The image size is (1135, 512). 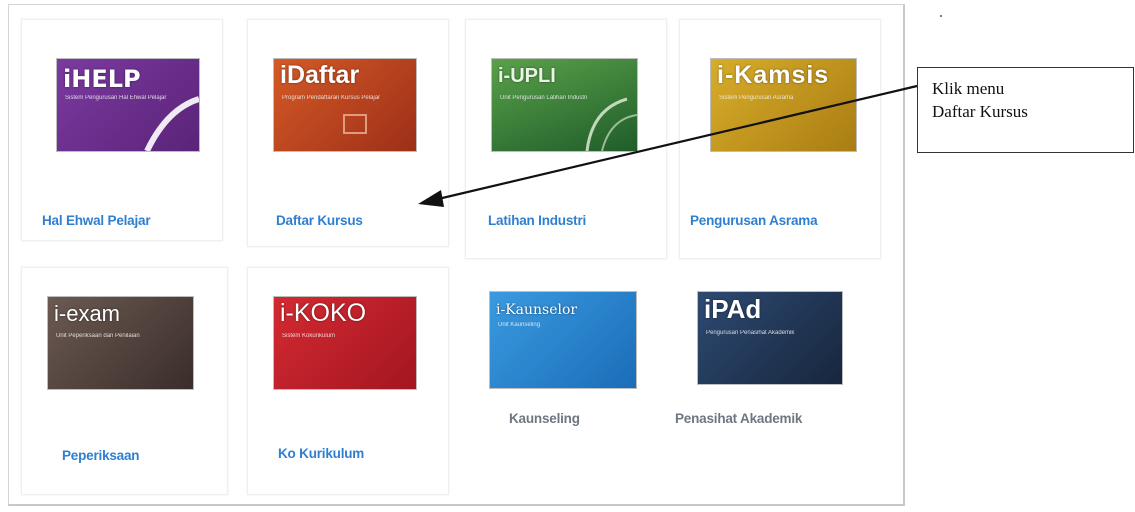 I want to click on pointer-arrow-icon, so click(x=668, y=145).